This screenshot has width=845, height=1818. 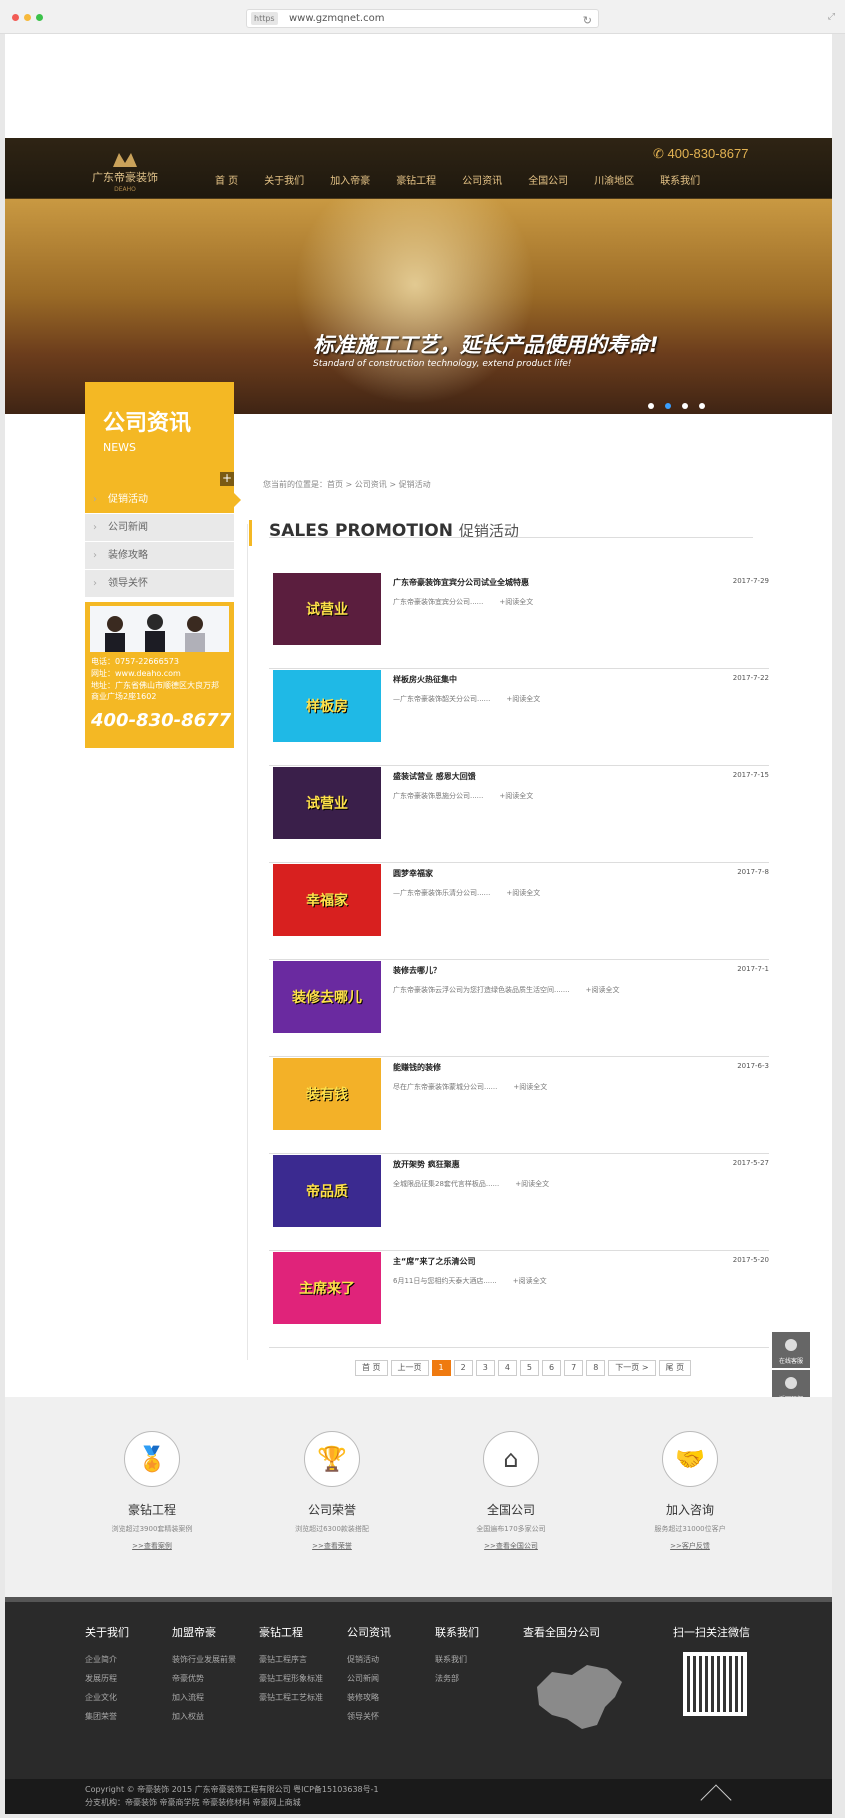 What do you see at coordinates (548, 179) in the screenshot?
I see `nav-item-branches: 全国公司` at bounding box center [548, 179].